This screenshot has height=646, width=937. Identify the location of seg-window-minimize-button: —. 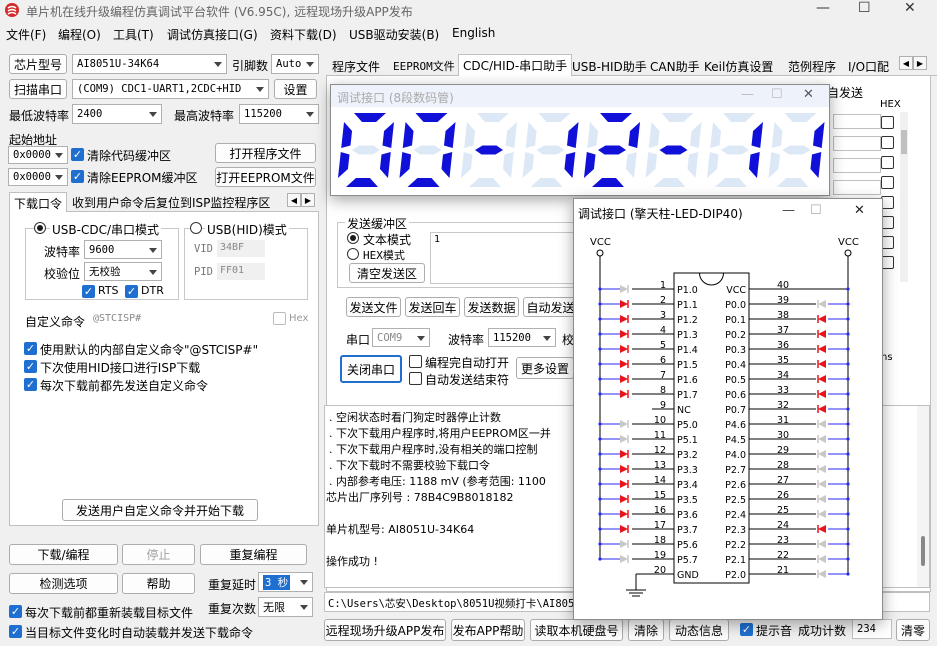
(747, 94).